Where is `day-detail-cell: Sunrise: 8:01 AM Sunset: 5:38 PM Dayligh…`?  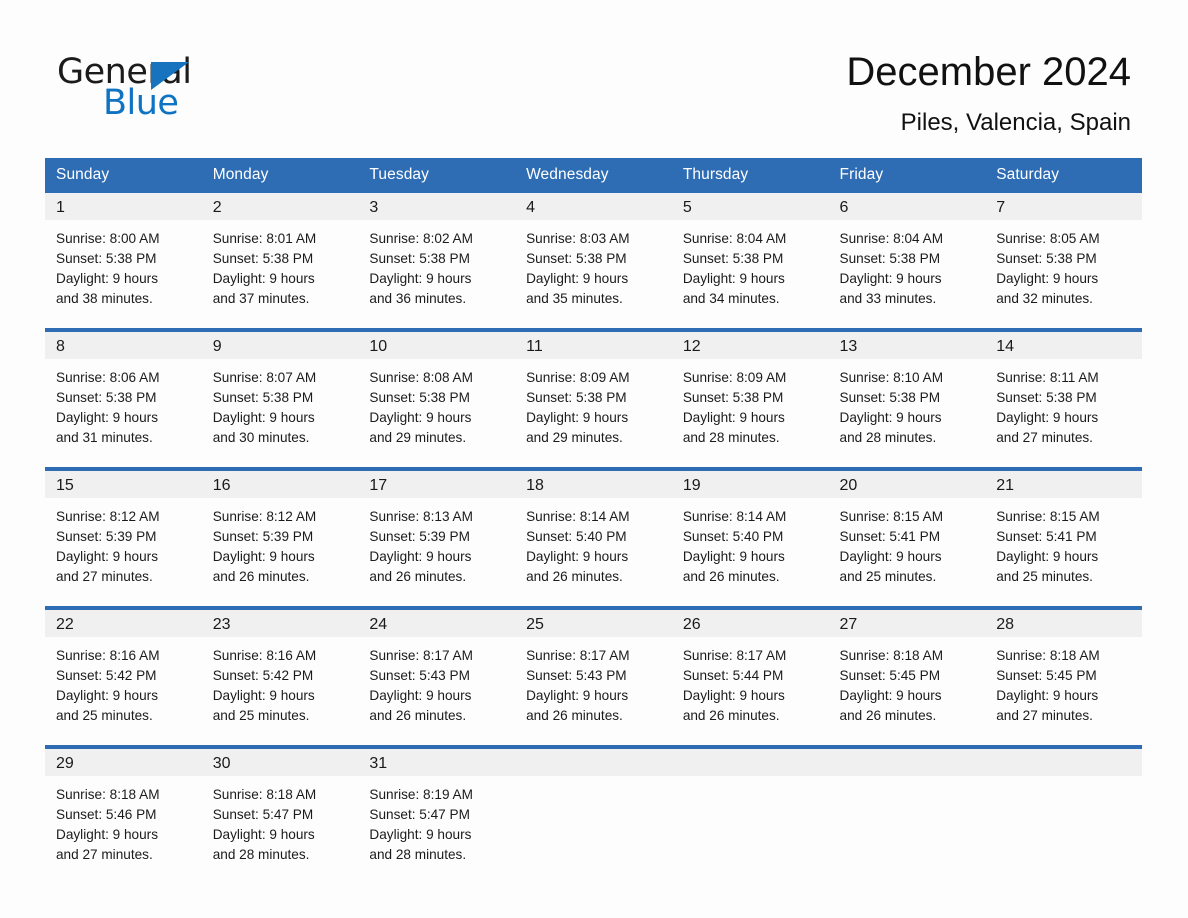
day-detail-cell: Sunrise: 8:01 AM Sunset: 5:38 PM Dayligh… is located at coordinates (280, 274).